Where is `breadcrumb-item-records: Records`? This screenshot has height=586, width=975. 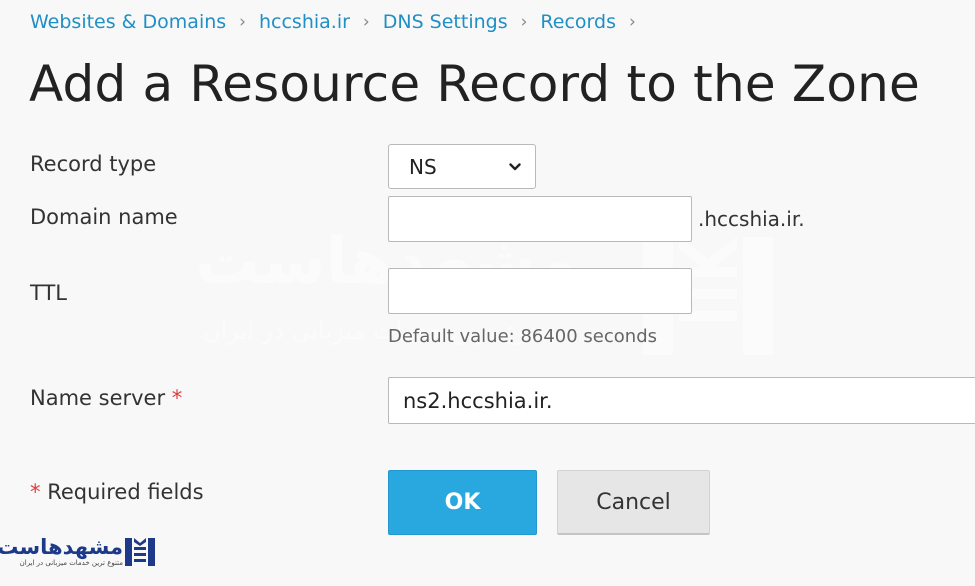
breadcrumb-item-records: Records is located at coordinates (578, 22).